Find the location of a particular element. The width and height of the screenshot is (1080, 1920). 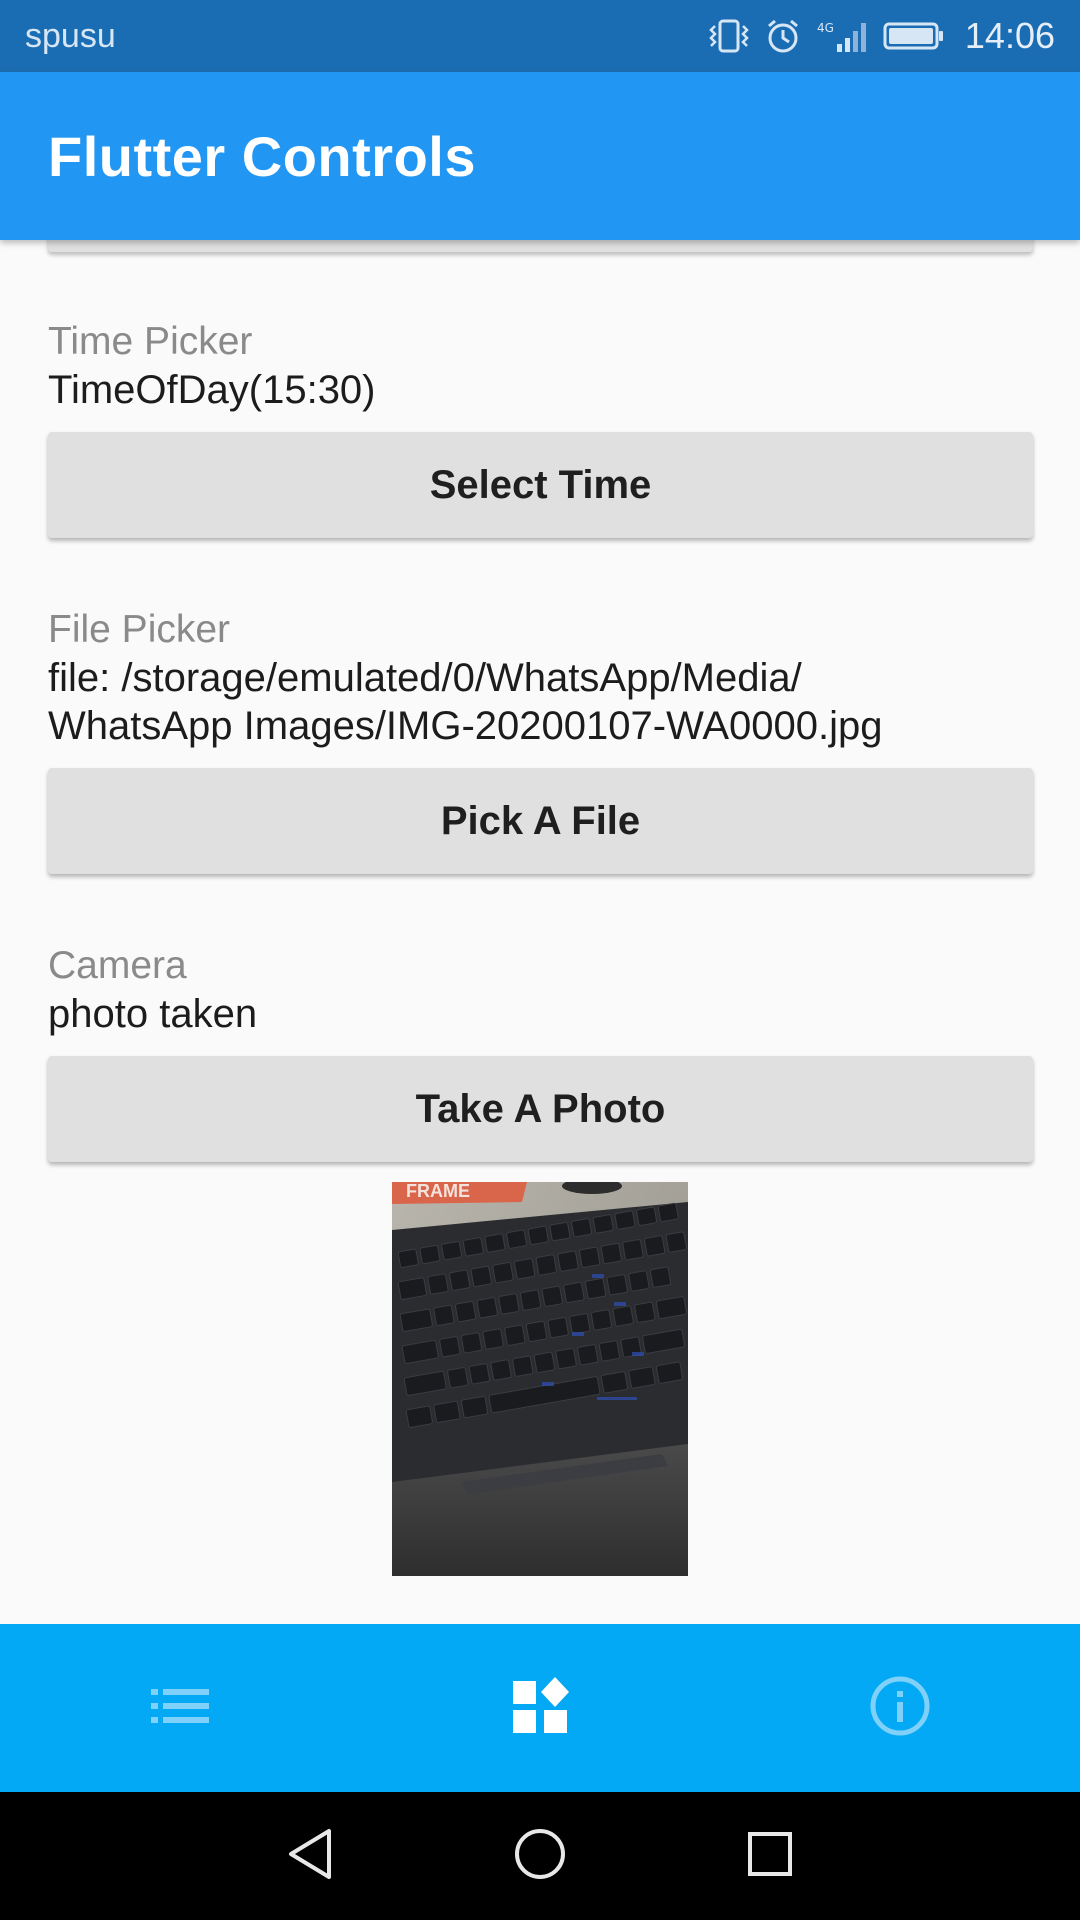

camera-label: Camera is located at coordinates (117, 965).